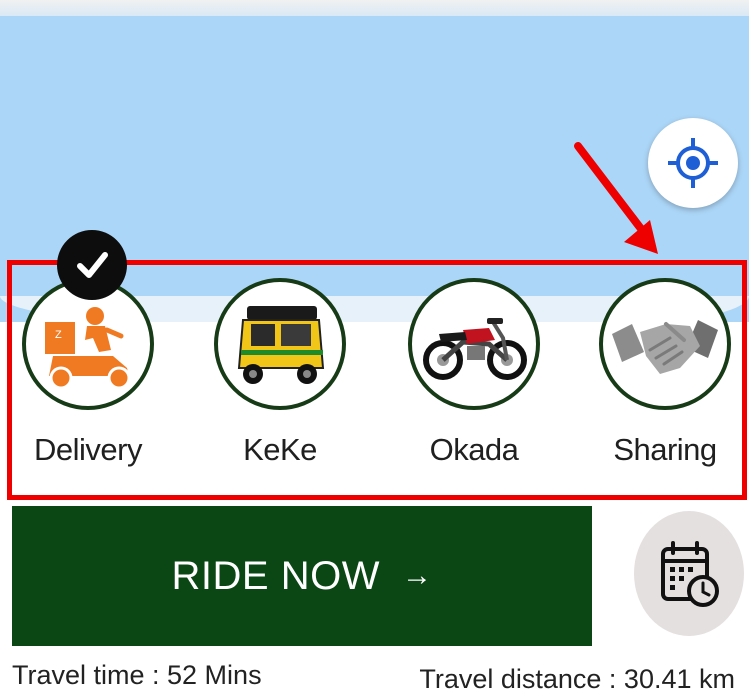 The width and height of the screenshot is (749, 700). Describe the element at coordinates (88, 348) in the screenshot. I see `delivery-scooter-icon: Z` at that location.